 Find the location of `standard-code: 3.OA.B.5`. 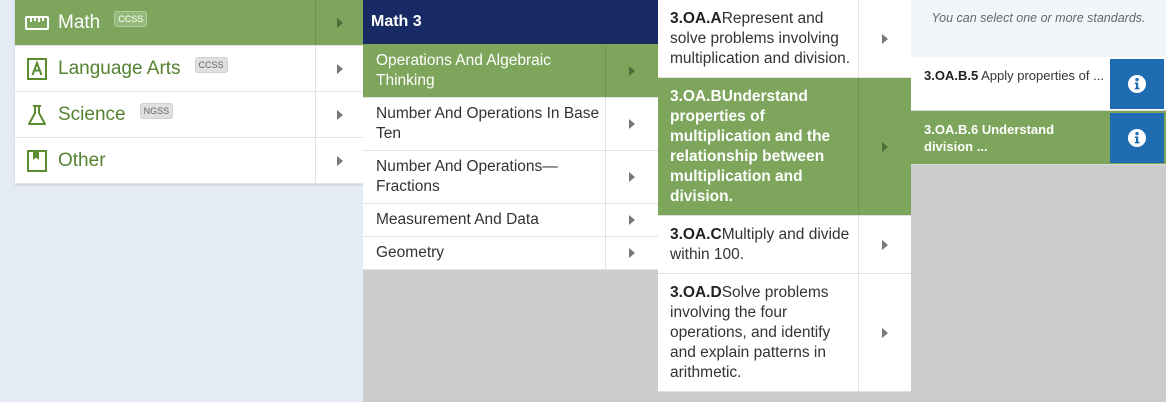

standard-code: 3.OA.B.5 is located at coordinates (951, 75).